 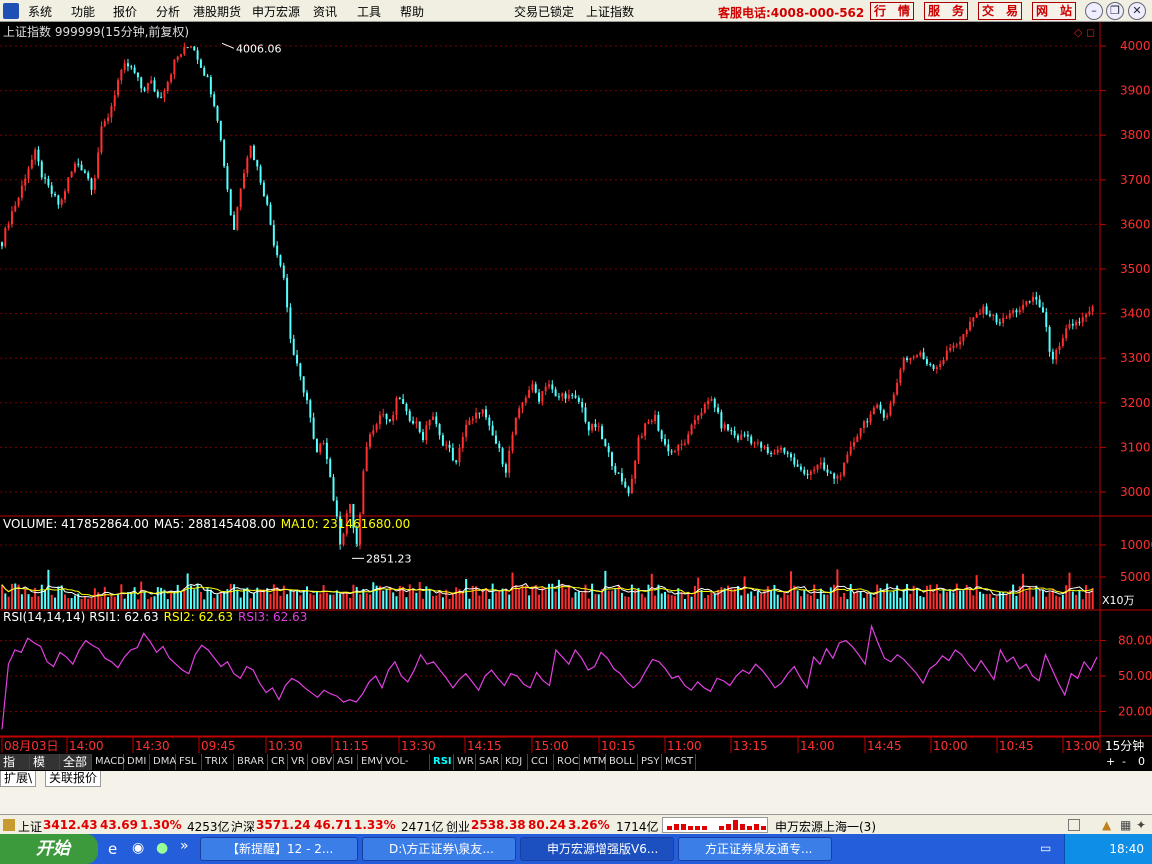 I want to click on start-button: 开始, so click(x=49, y=849).